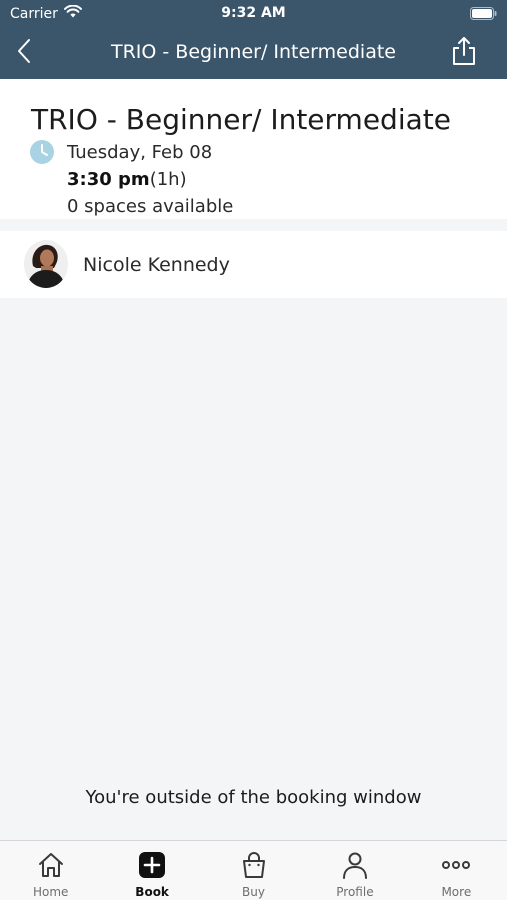  I want to click on tab-more-label: More, so click(456, 892).